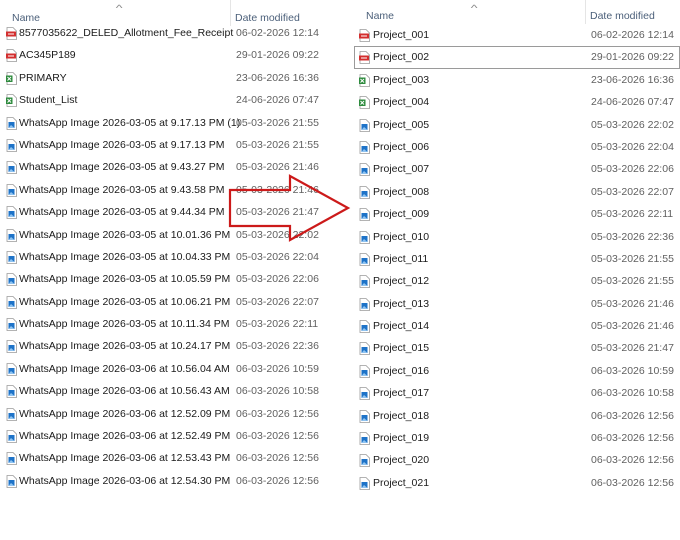  I want to click on file-row: Project_016 06-03-2026 10:59, so click(517, 371).